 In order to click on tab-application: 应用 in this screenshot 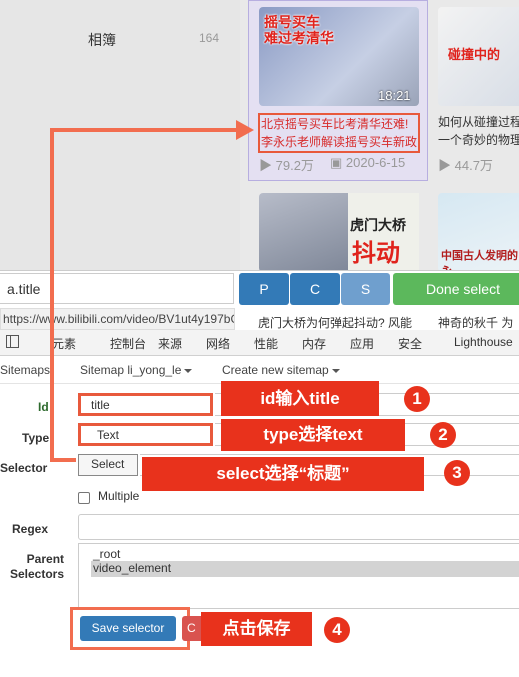, I will do `click(362, 343)`.